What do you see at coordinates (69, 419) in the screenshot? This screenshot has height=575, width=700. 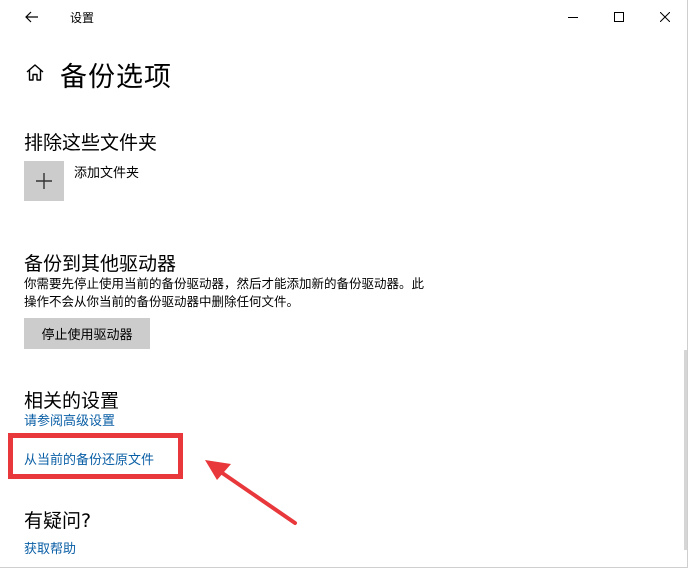 I see `advanced-settings-link: 请参阅高级设置` at bounding box center [69, 419].